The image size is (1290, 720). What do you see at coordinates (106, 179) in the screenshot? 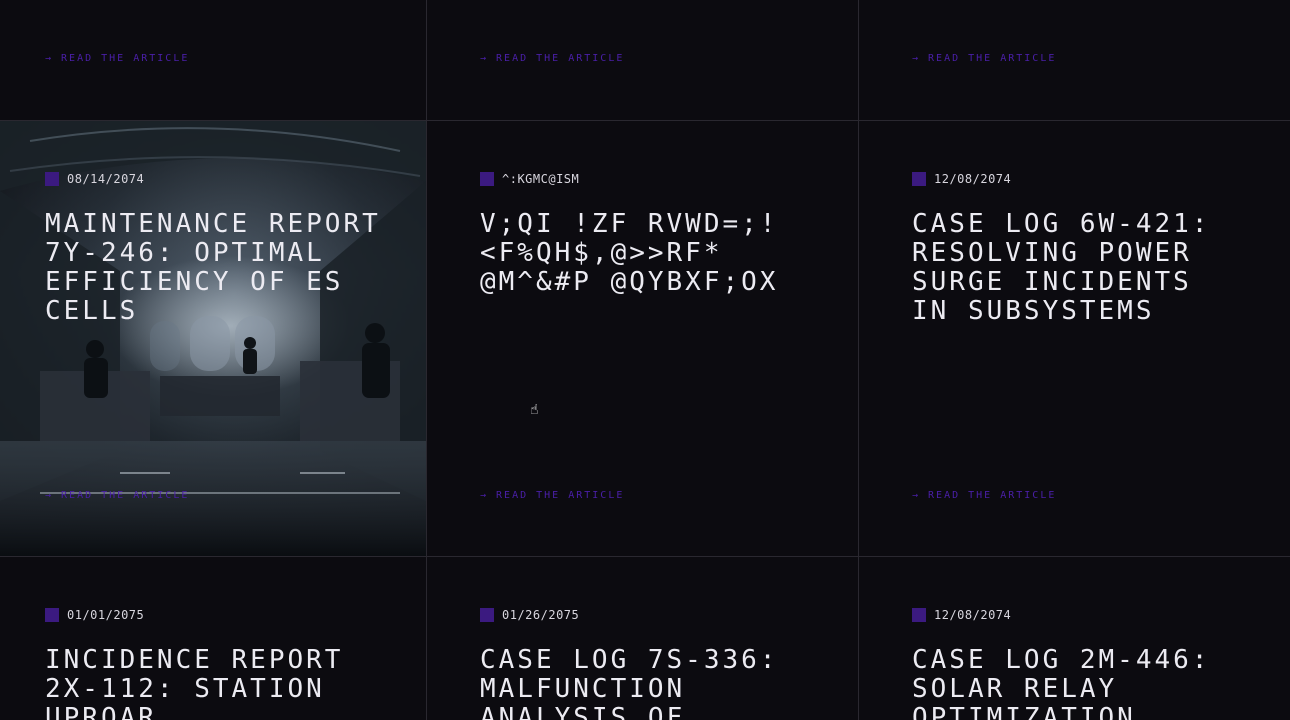
I see `date-text: 08/14/2074` at bounding box center [106, 179].